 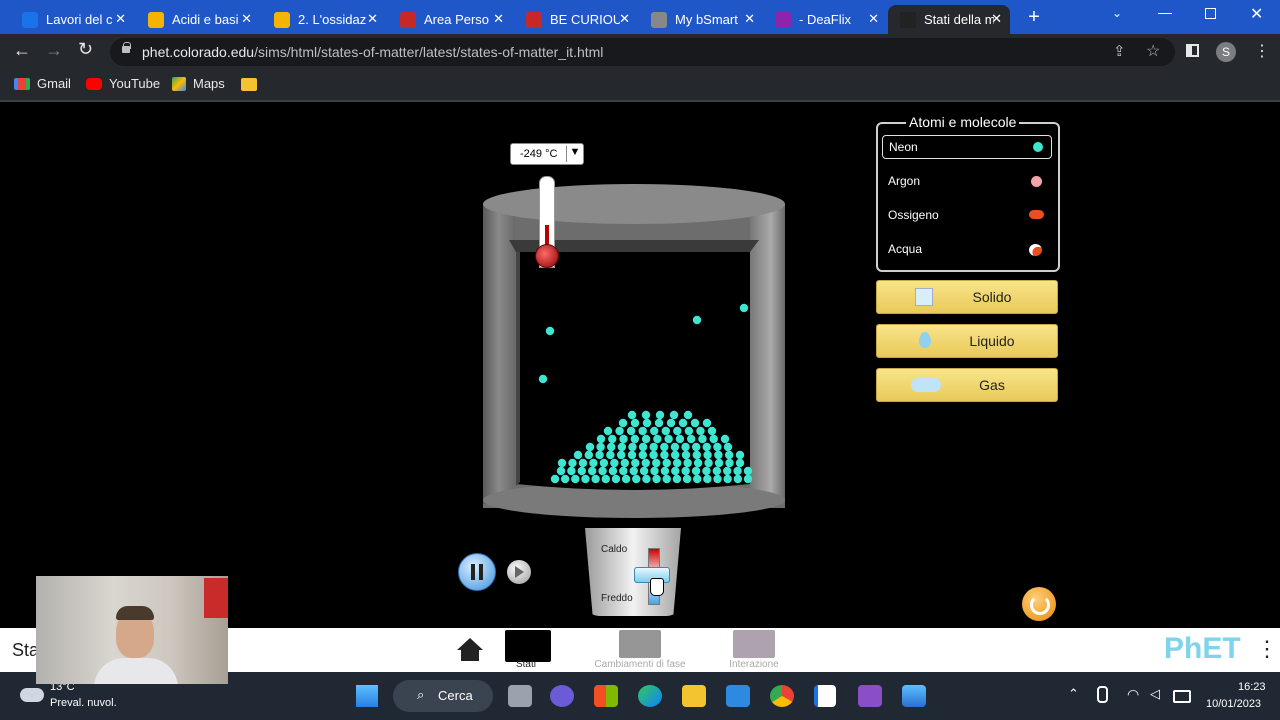 What do you see at coordinates (1210, 13) in the screenshot?
I see `restore-button` at bounding box center [1210, 13].